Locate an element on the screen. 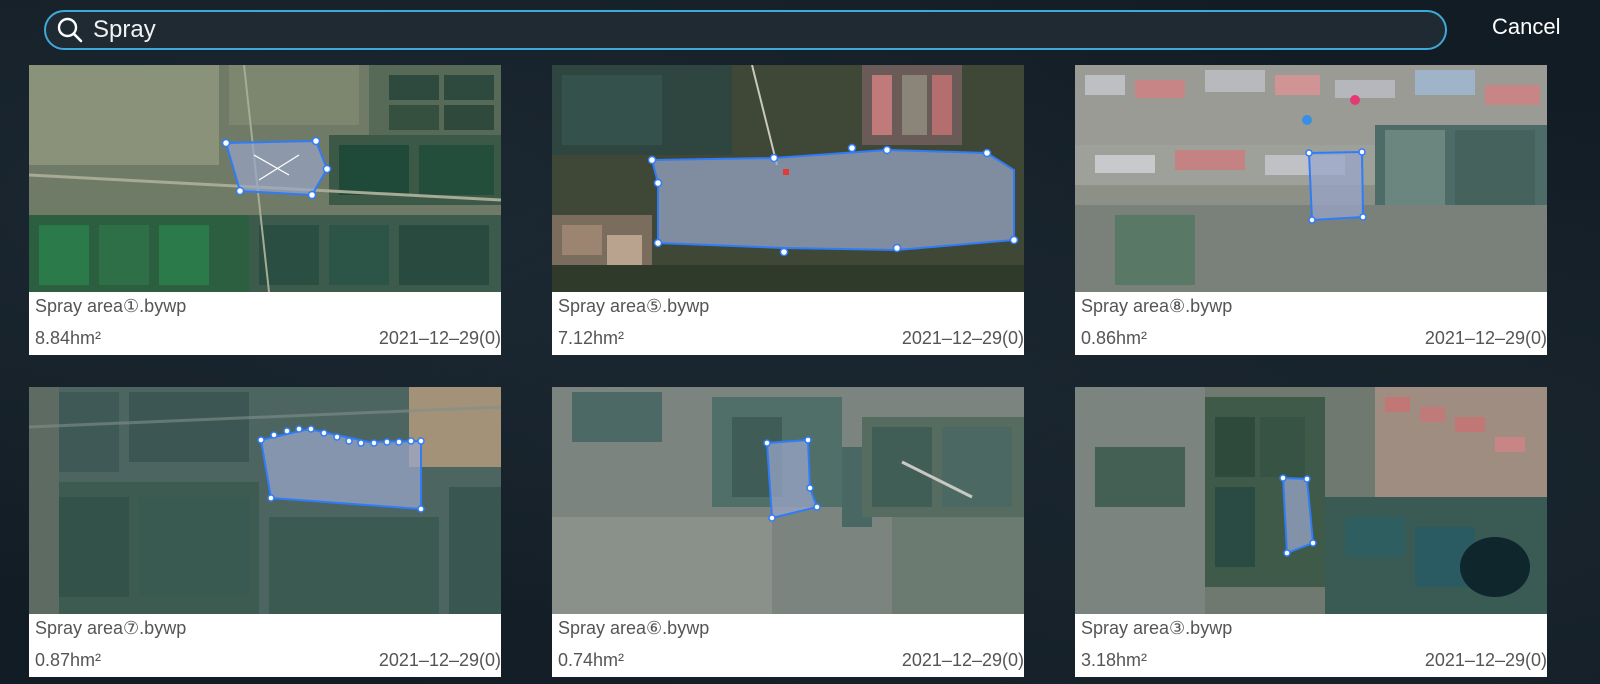 Image resolution: width=1600 pixels, height=684 pixels. route-area: 0.74hm² is located at coordinates (591, 660).